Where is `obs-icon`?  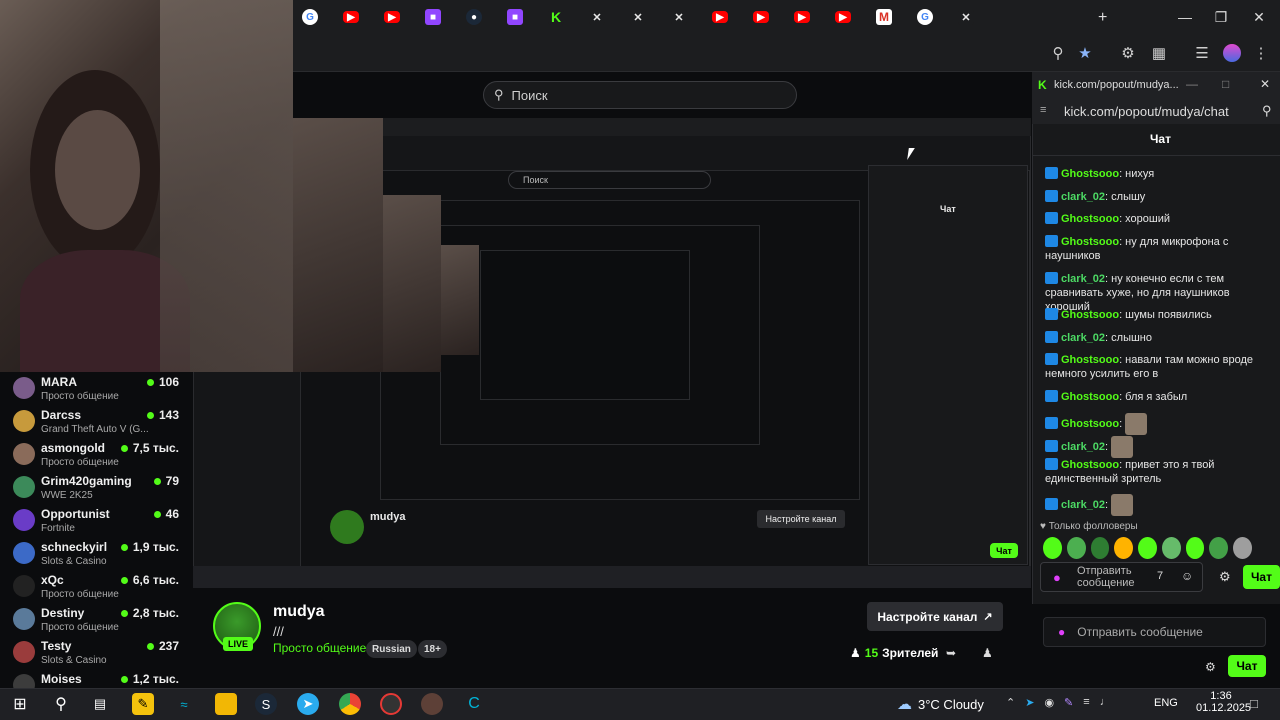 obs-icon is located at coordinates (391, 704).